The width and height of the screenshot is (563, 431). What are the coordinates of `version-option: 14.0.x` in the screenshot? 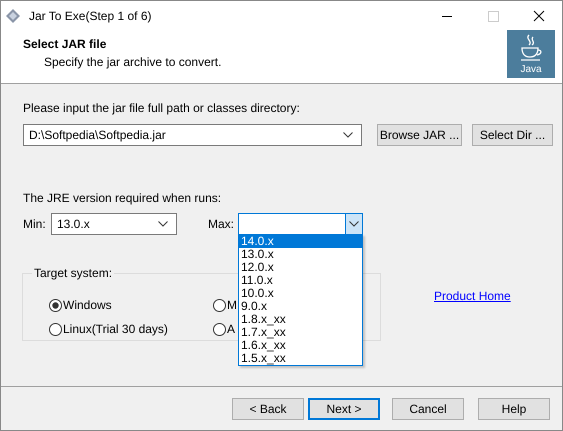 It's located at (300, 241).